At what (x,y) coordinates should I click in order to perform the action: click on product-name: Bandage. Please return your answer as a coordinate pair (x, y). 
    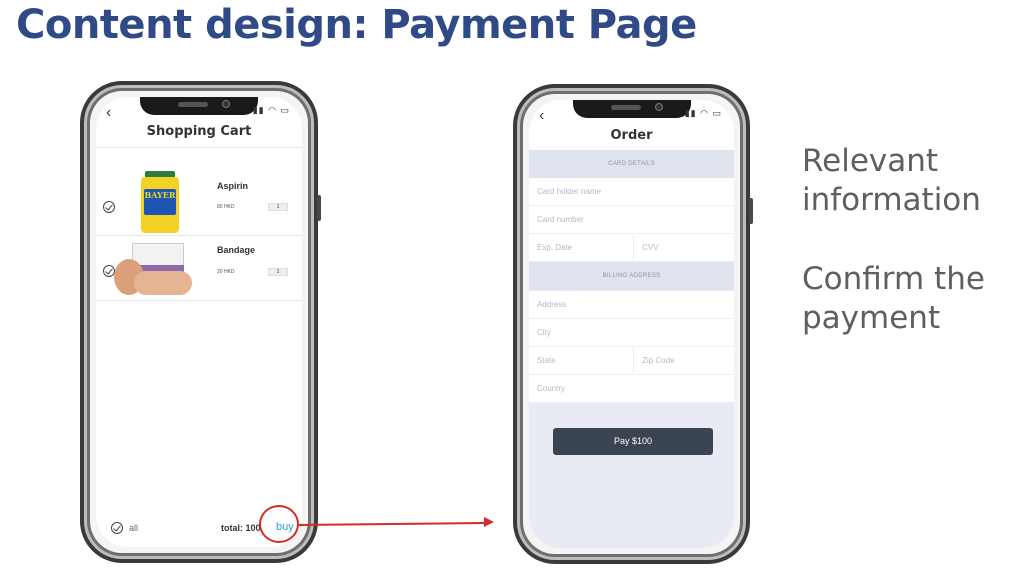
    Looking at the image, I should click on (236, 250).